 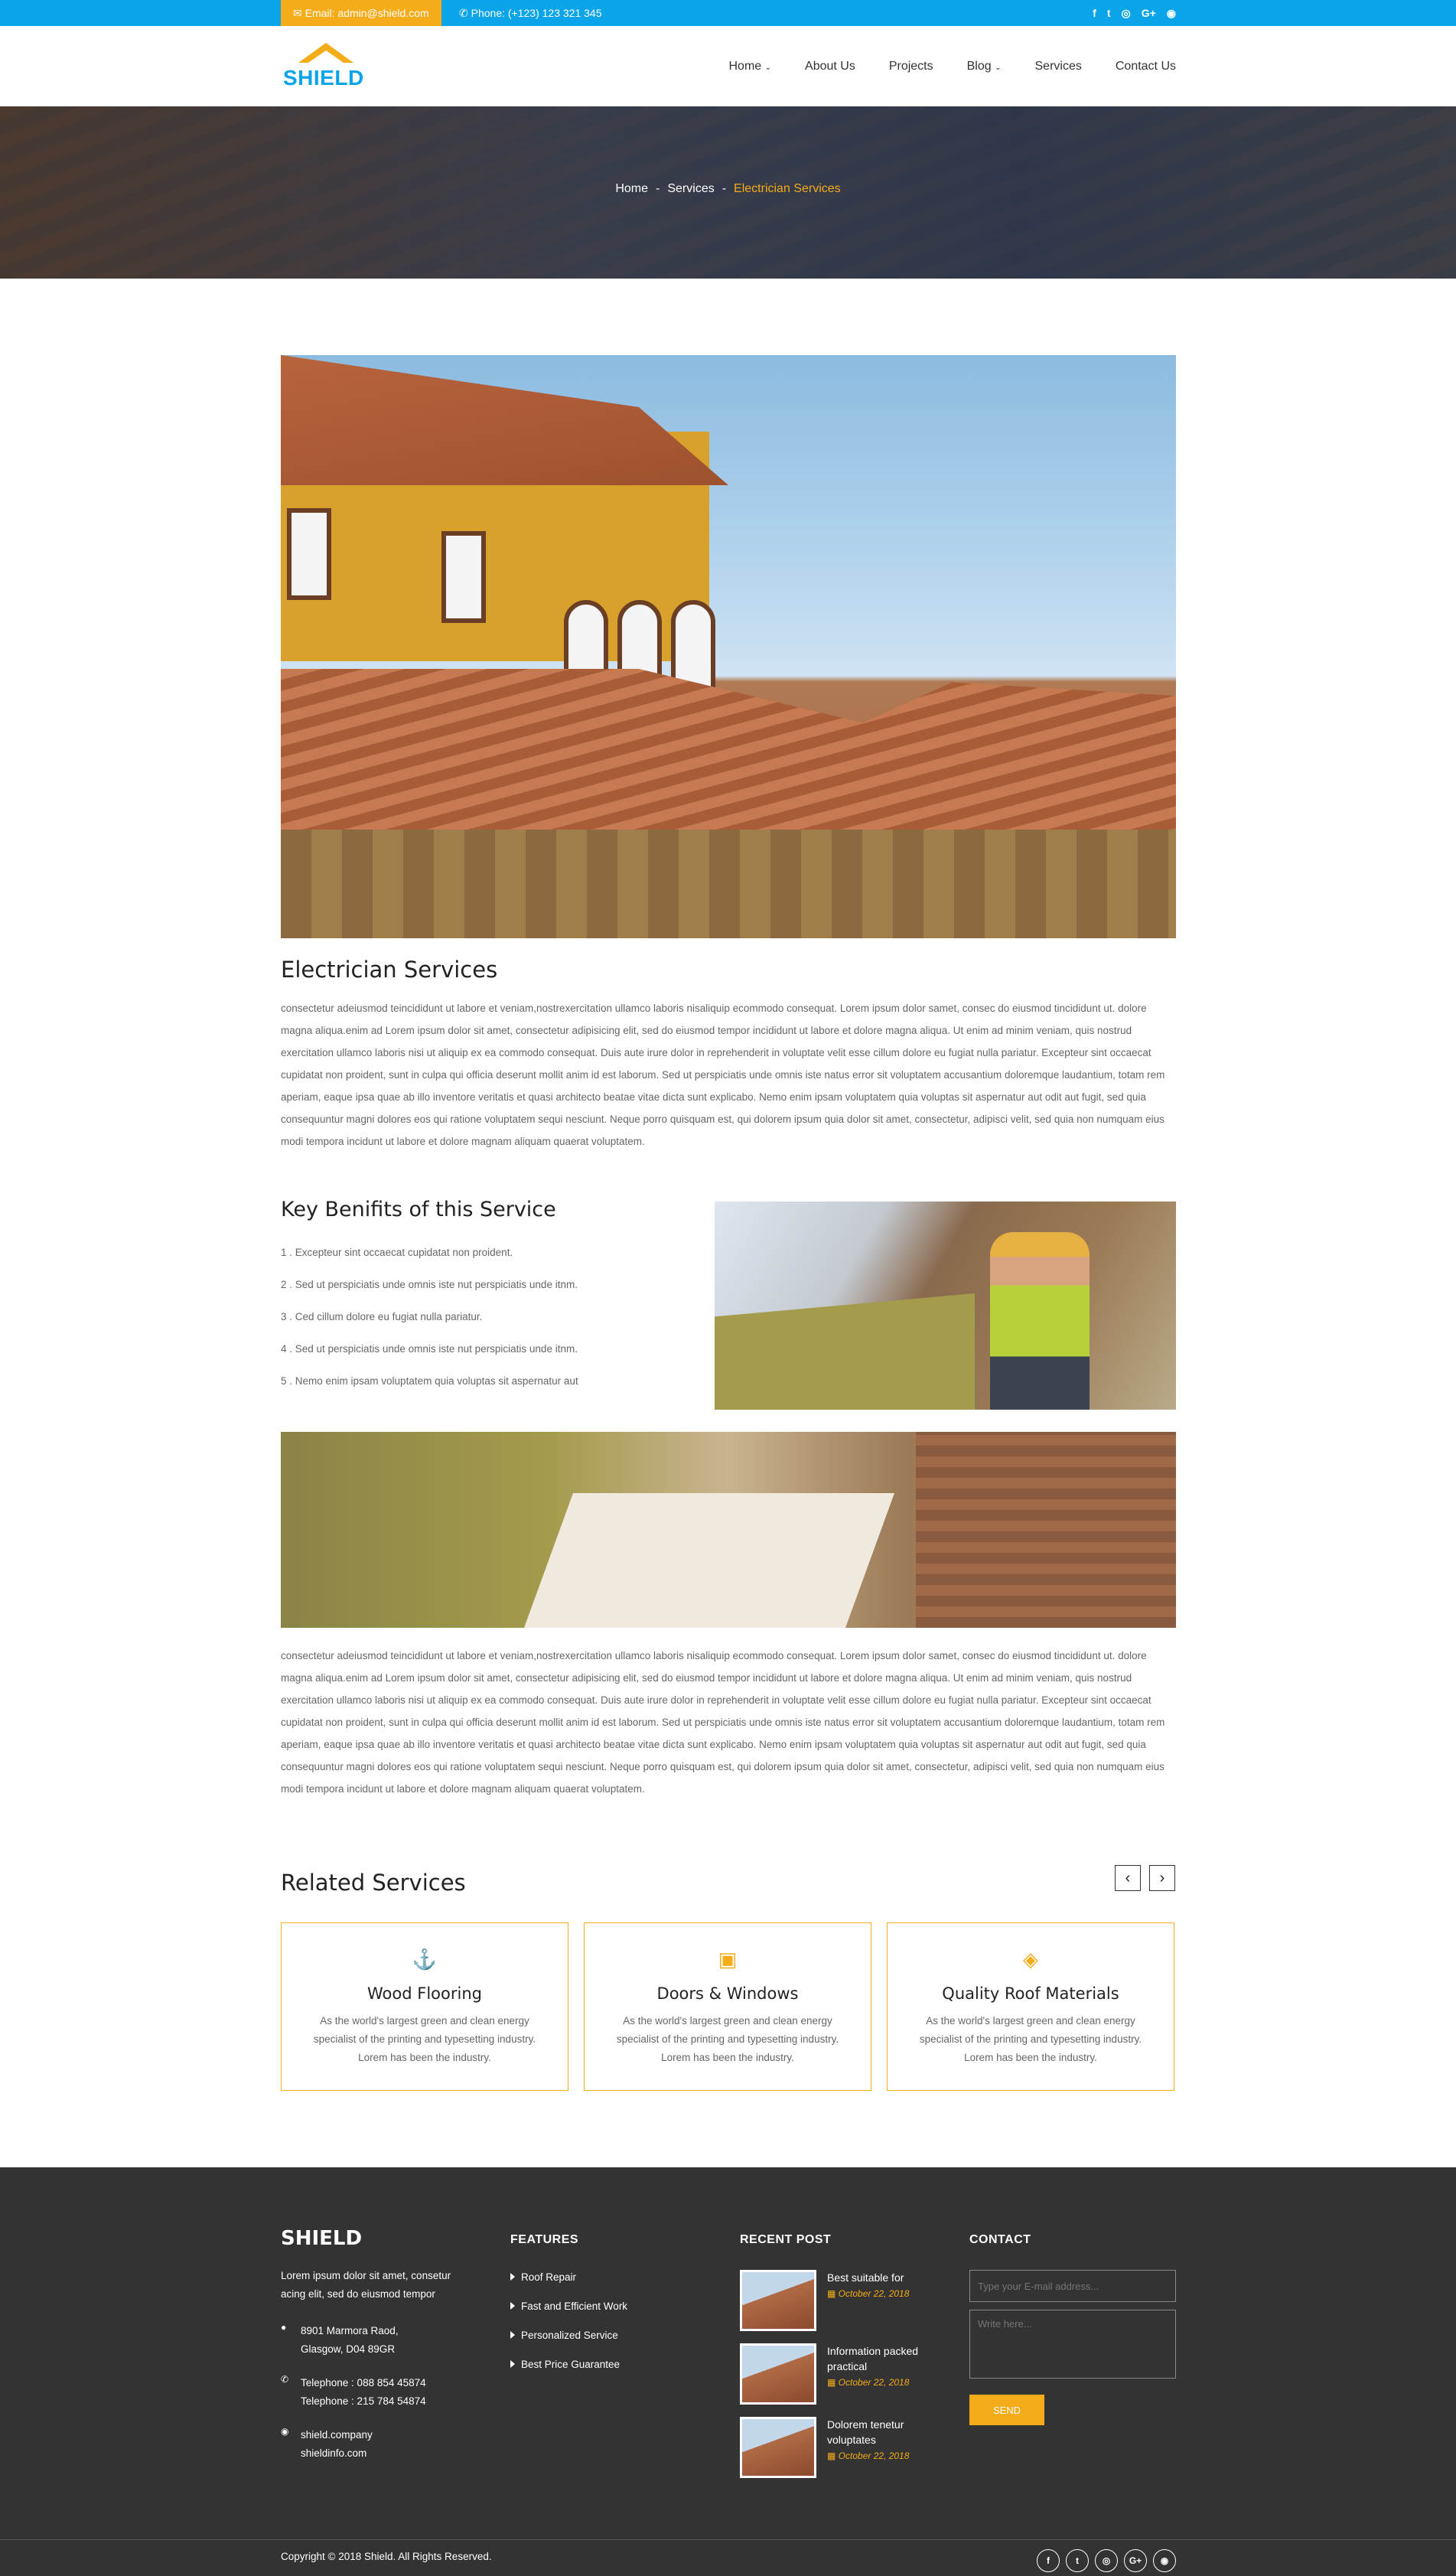 What do you see at coordinates (574, 2306) in the screenshot?
I see `feature-label: Fast and Efficient Work` at bounding box center [574, 2306].